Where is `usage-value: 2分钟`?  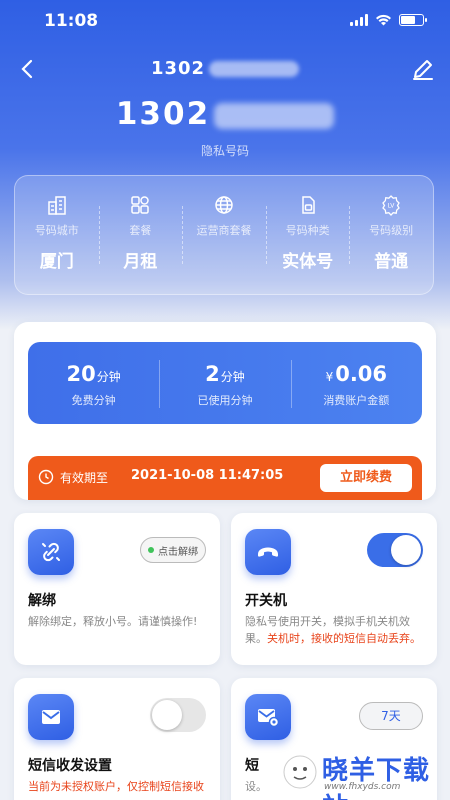
usage-value: 2分钟 is located at coordinates (224, 374).